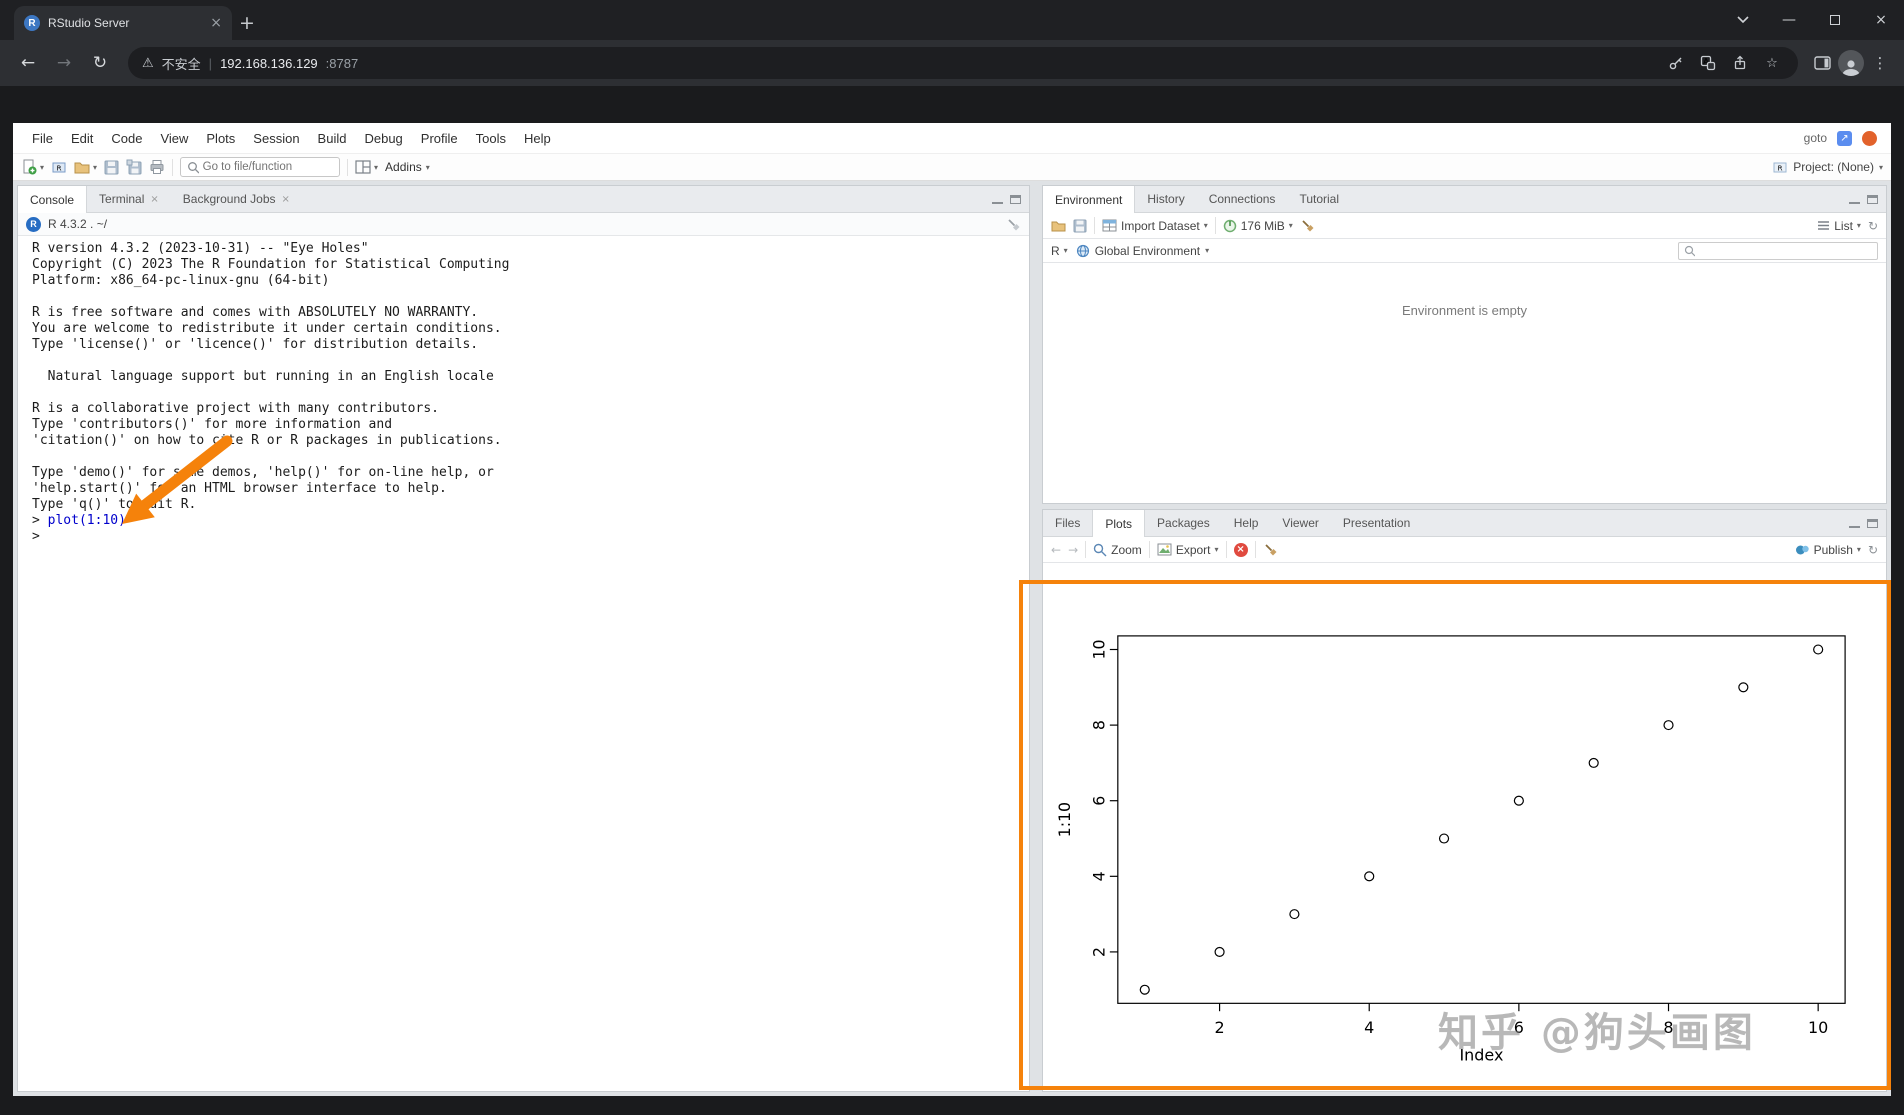  I want to click on goto-file-search, so click(260, 167).